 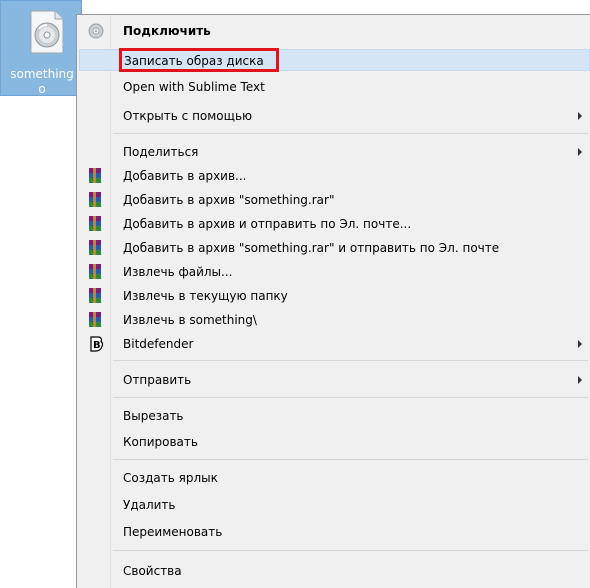 I want to click on menu-item-label: Open with Sublime Text, so click(x=194, y=87).